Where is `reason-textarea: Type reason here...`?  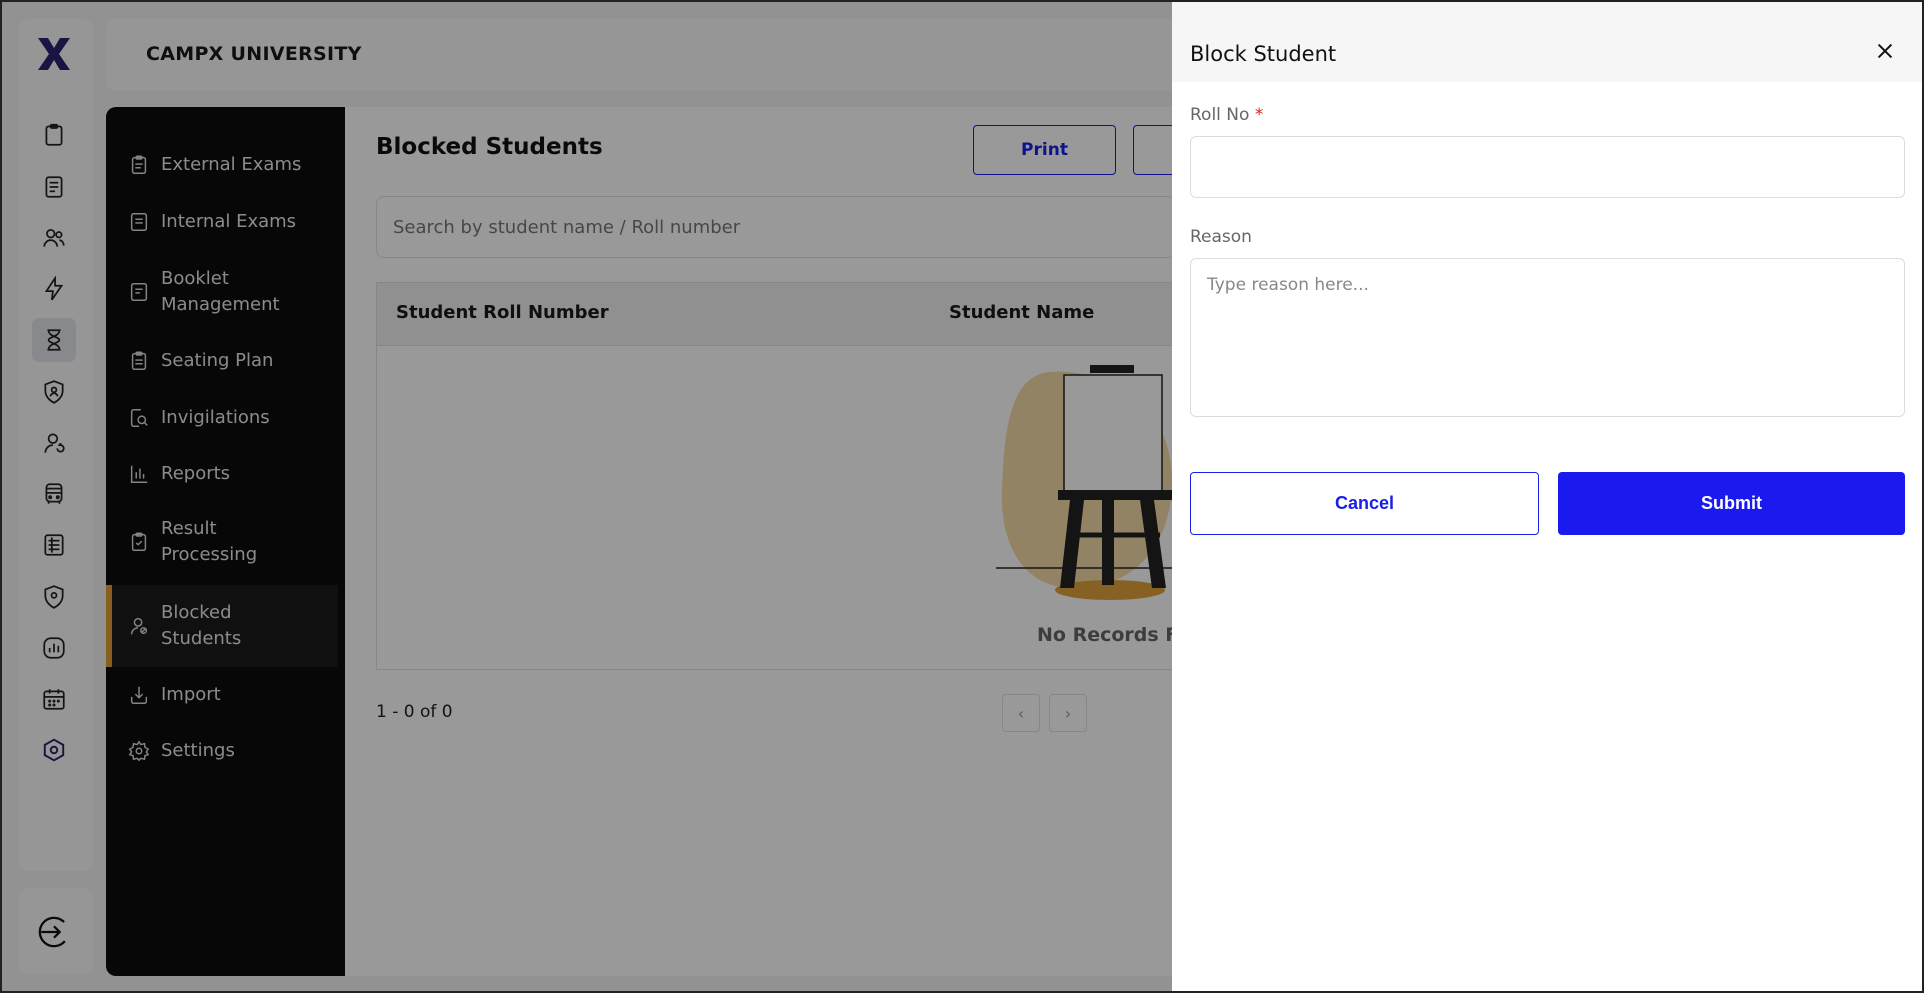 reason-textarea: Type reason here... is located at coordinates (1547, 337).